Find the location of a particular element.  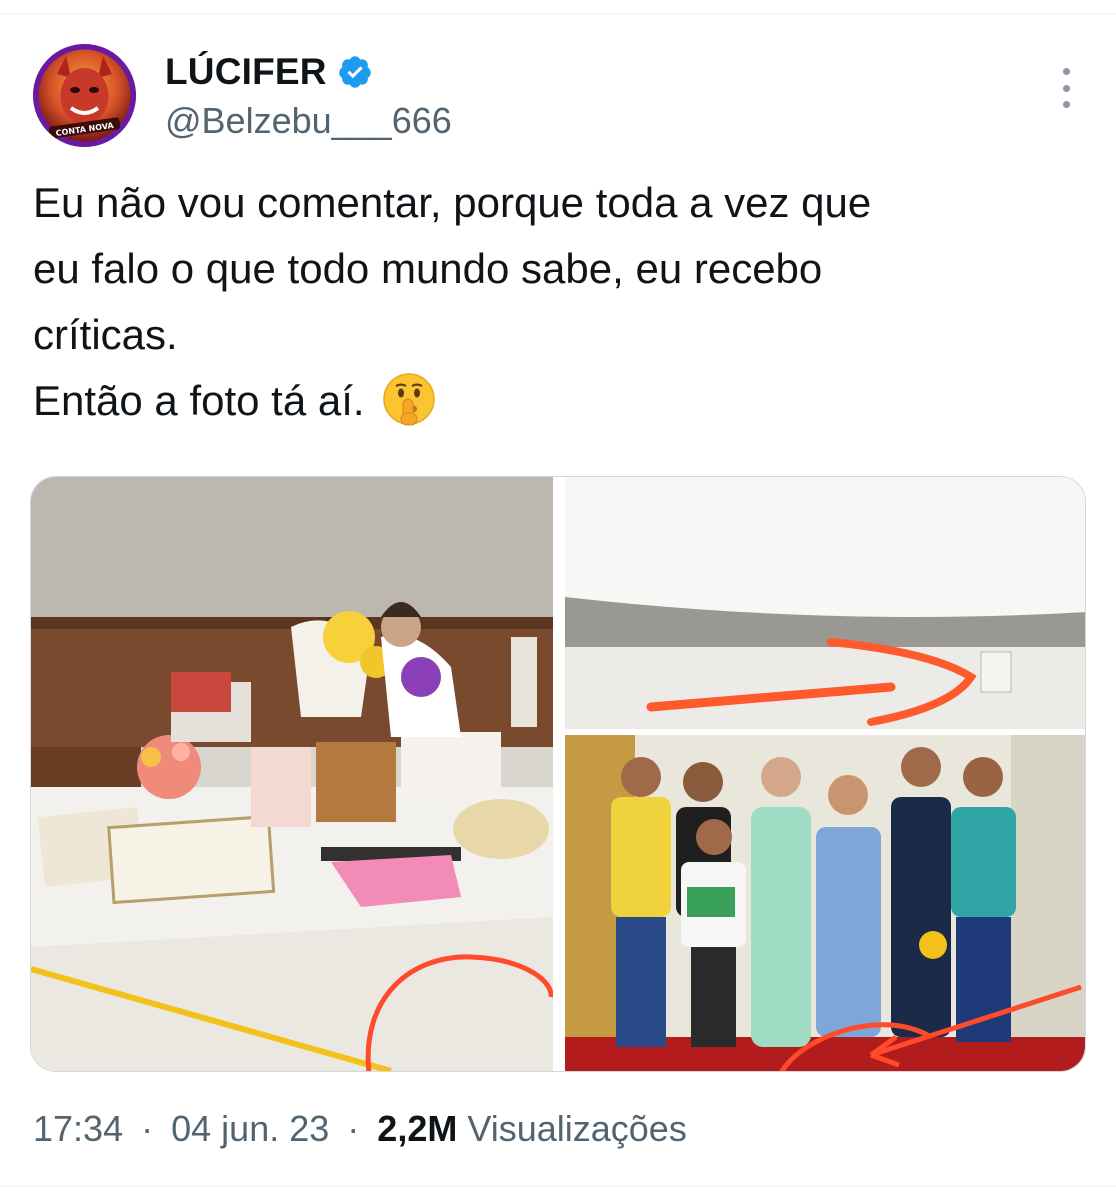

more-vertical-icon is located at coordinates (1066, 88).